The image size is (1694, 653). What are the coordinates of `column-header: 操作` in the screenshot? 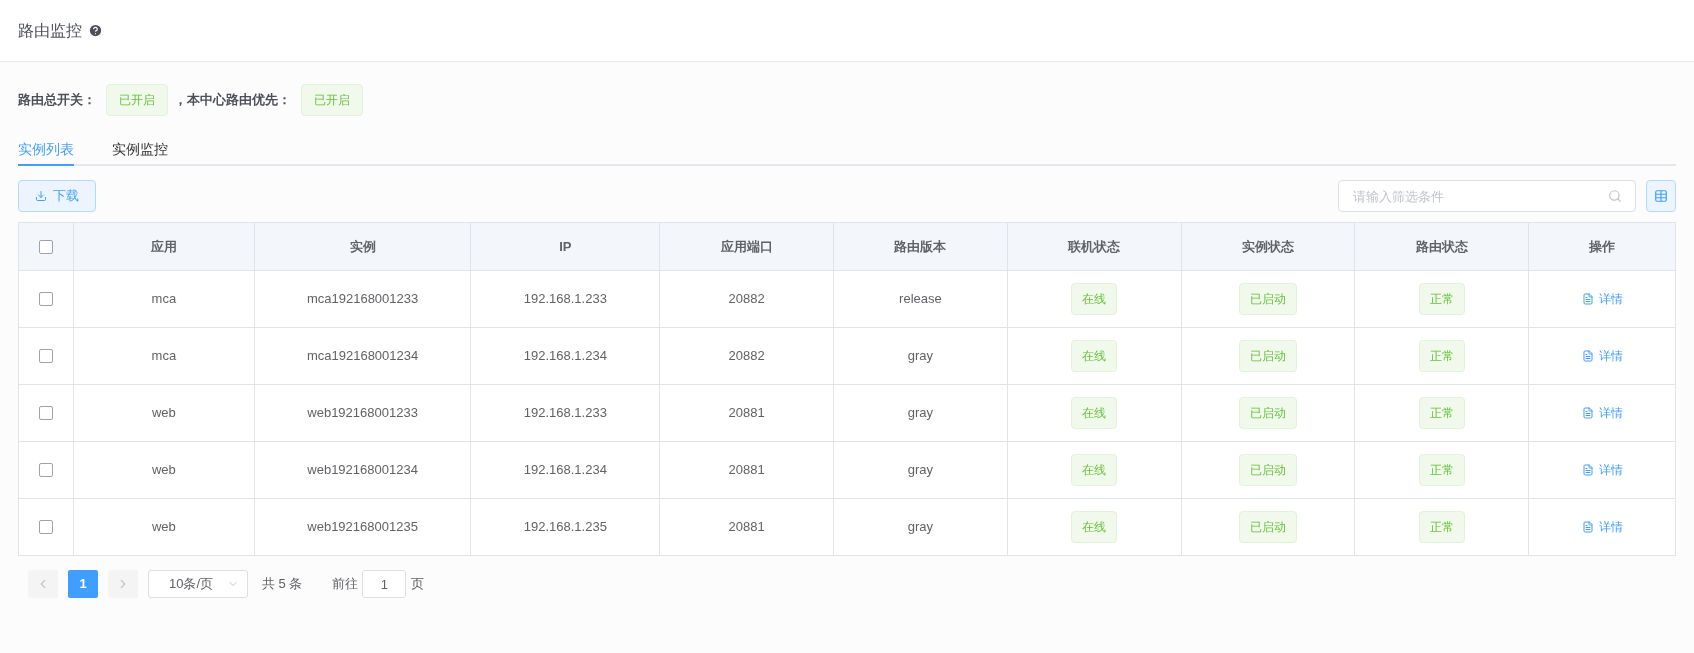 It's located at (1602, 246).